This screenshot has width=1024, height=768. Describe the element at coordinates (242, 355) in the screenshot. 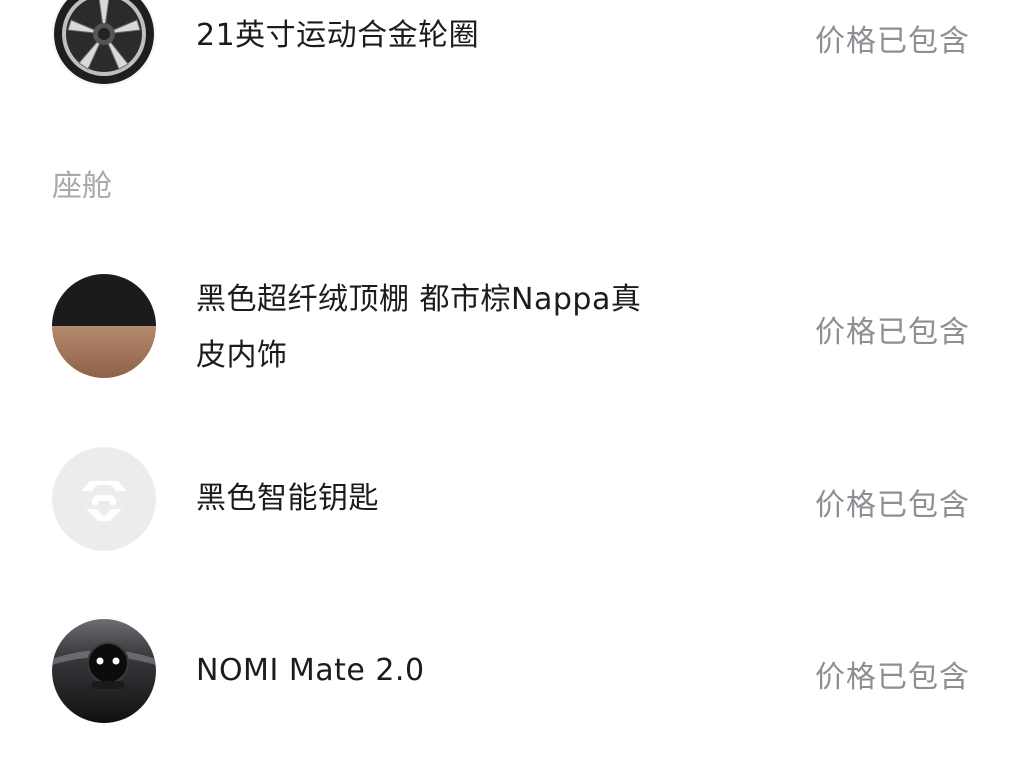

I see `option-name-line-2: 皮内饰` at that location.